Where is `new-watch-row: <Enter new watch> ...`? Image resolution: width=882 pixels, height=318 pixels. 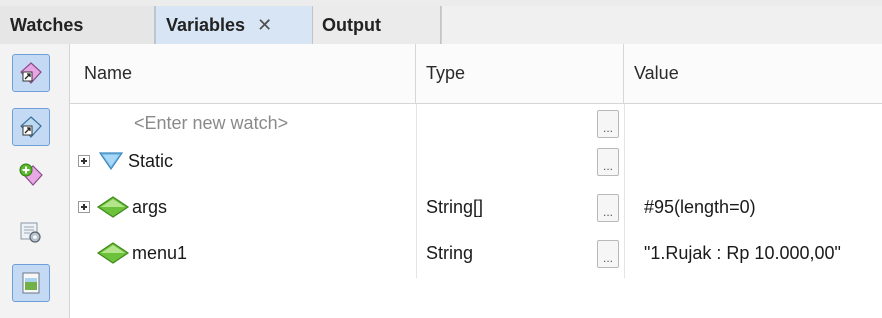
new-watch-row: <Enter new watch> ... is located at coordinates (476, 123).